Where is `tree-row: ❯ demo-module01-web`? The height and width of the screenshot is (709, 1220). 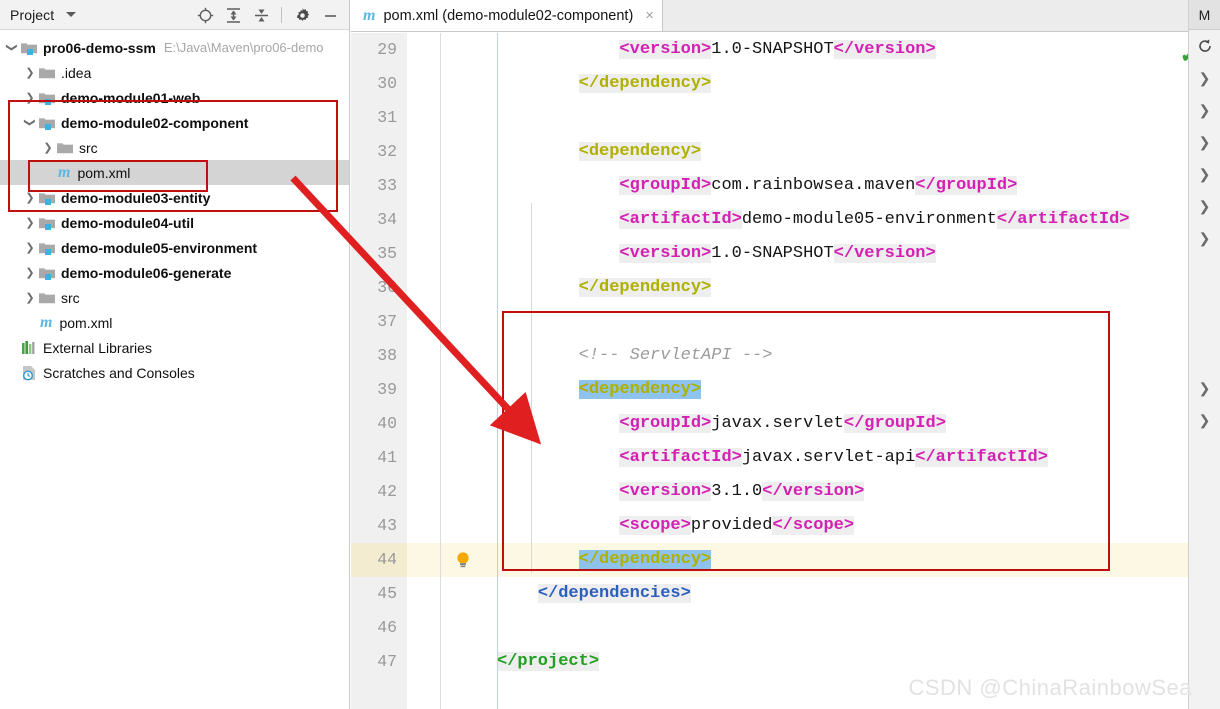
tree-row: ❯ demo-module01-web is located at coordinates (174, 97).